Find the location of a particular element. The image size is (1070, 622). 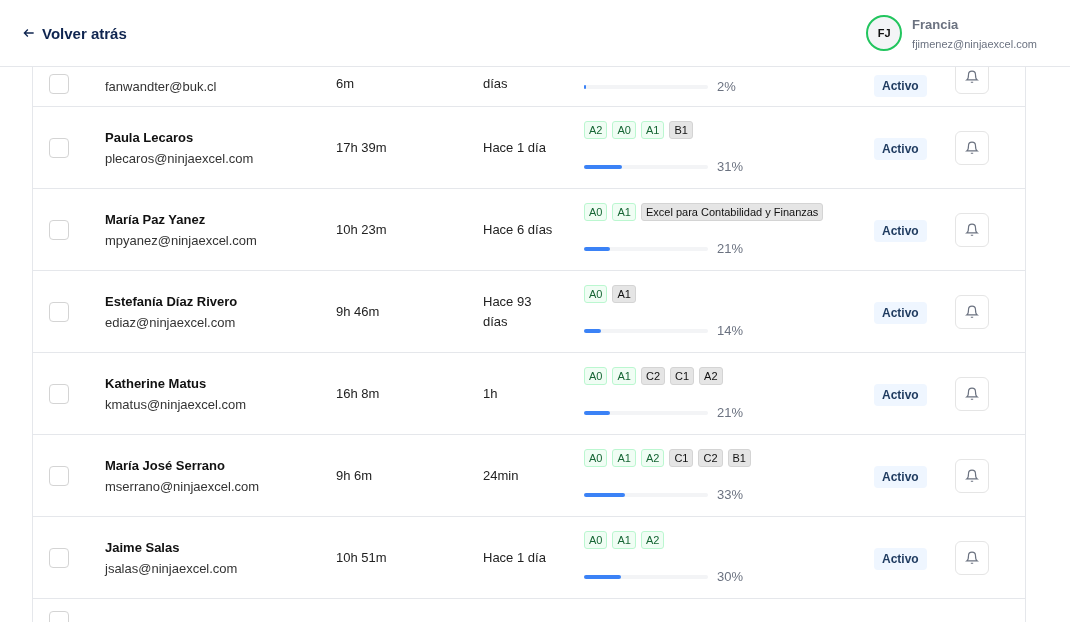

time-spent: 10h 51m is located at coordinates (362, 557).